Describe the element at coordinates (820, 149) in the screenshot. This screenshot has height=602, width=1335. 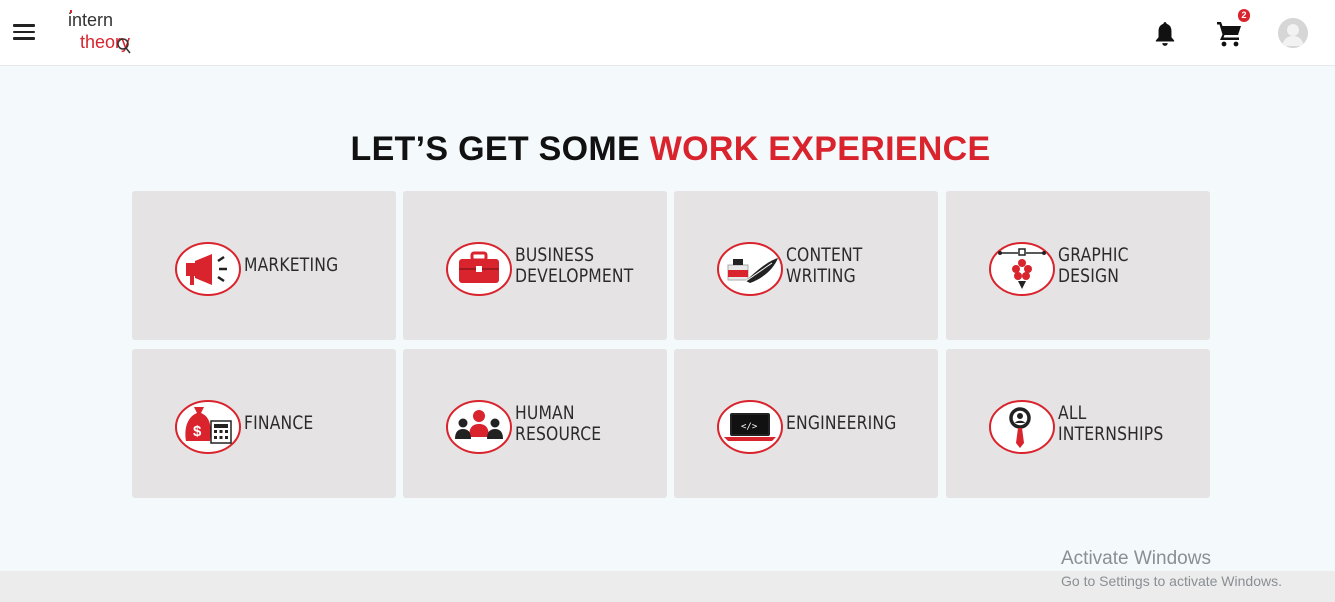
I see `page-title-accent: WORK EXPERIENCE` at that location.